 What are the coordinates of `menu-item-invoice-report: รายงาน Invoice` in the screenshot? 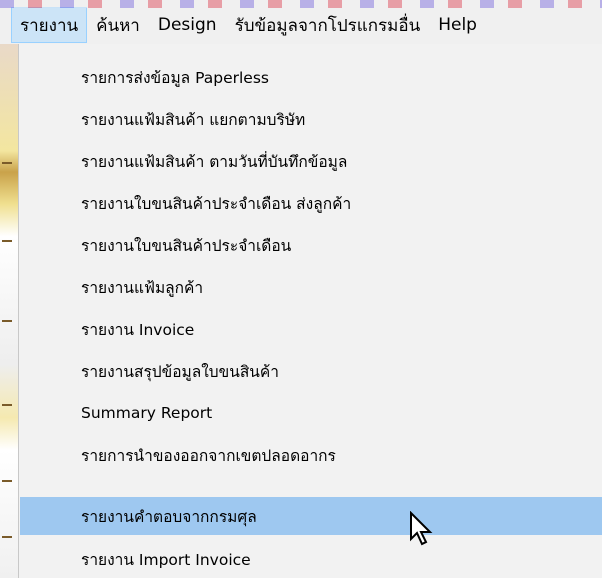 It's located at (311, 329).